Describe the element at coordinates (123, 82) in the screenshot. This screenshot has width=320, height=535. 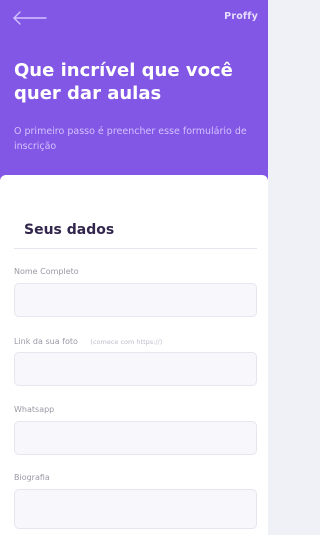
I see `page-title: Que incrível que você quer dar aulas` at that location.